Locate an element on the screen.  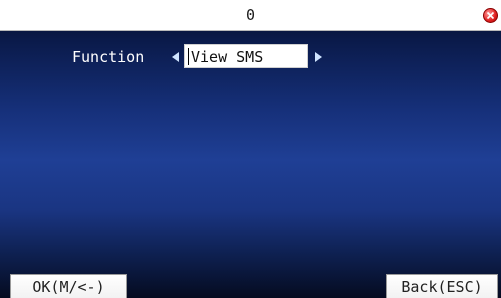
screen-title: 0 is located at coordinates (250, 15).